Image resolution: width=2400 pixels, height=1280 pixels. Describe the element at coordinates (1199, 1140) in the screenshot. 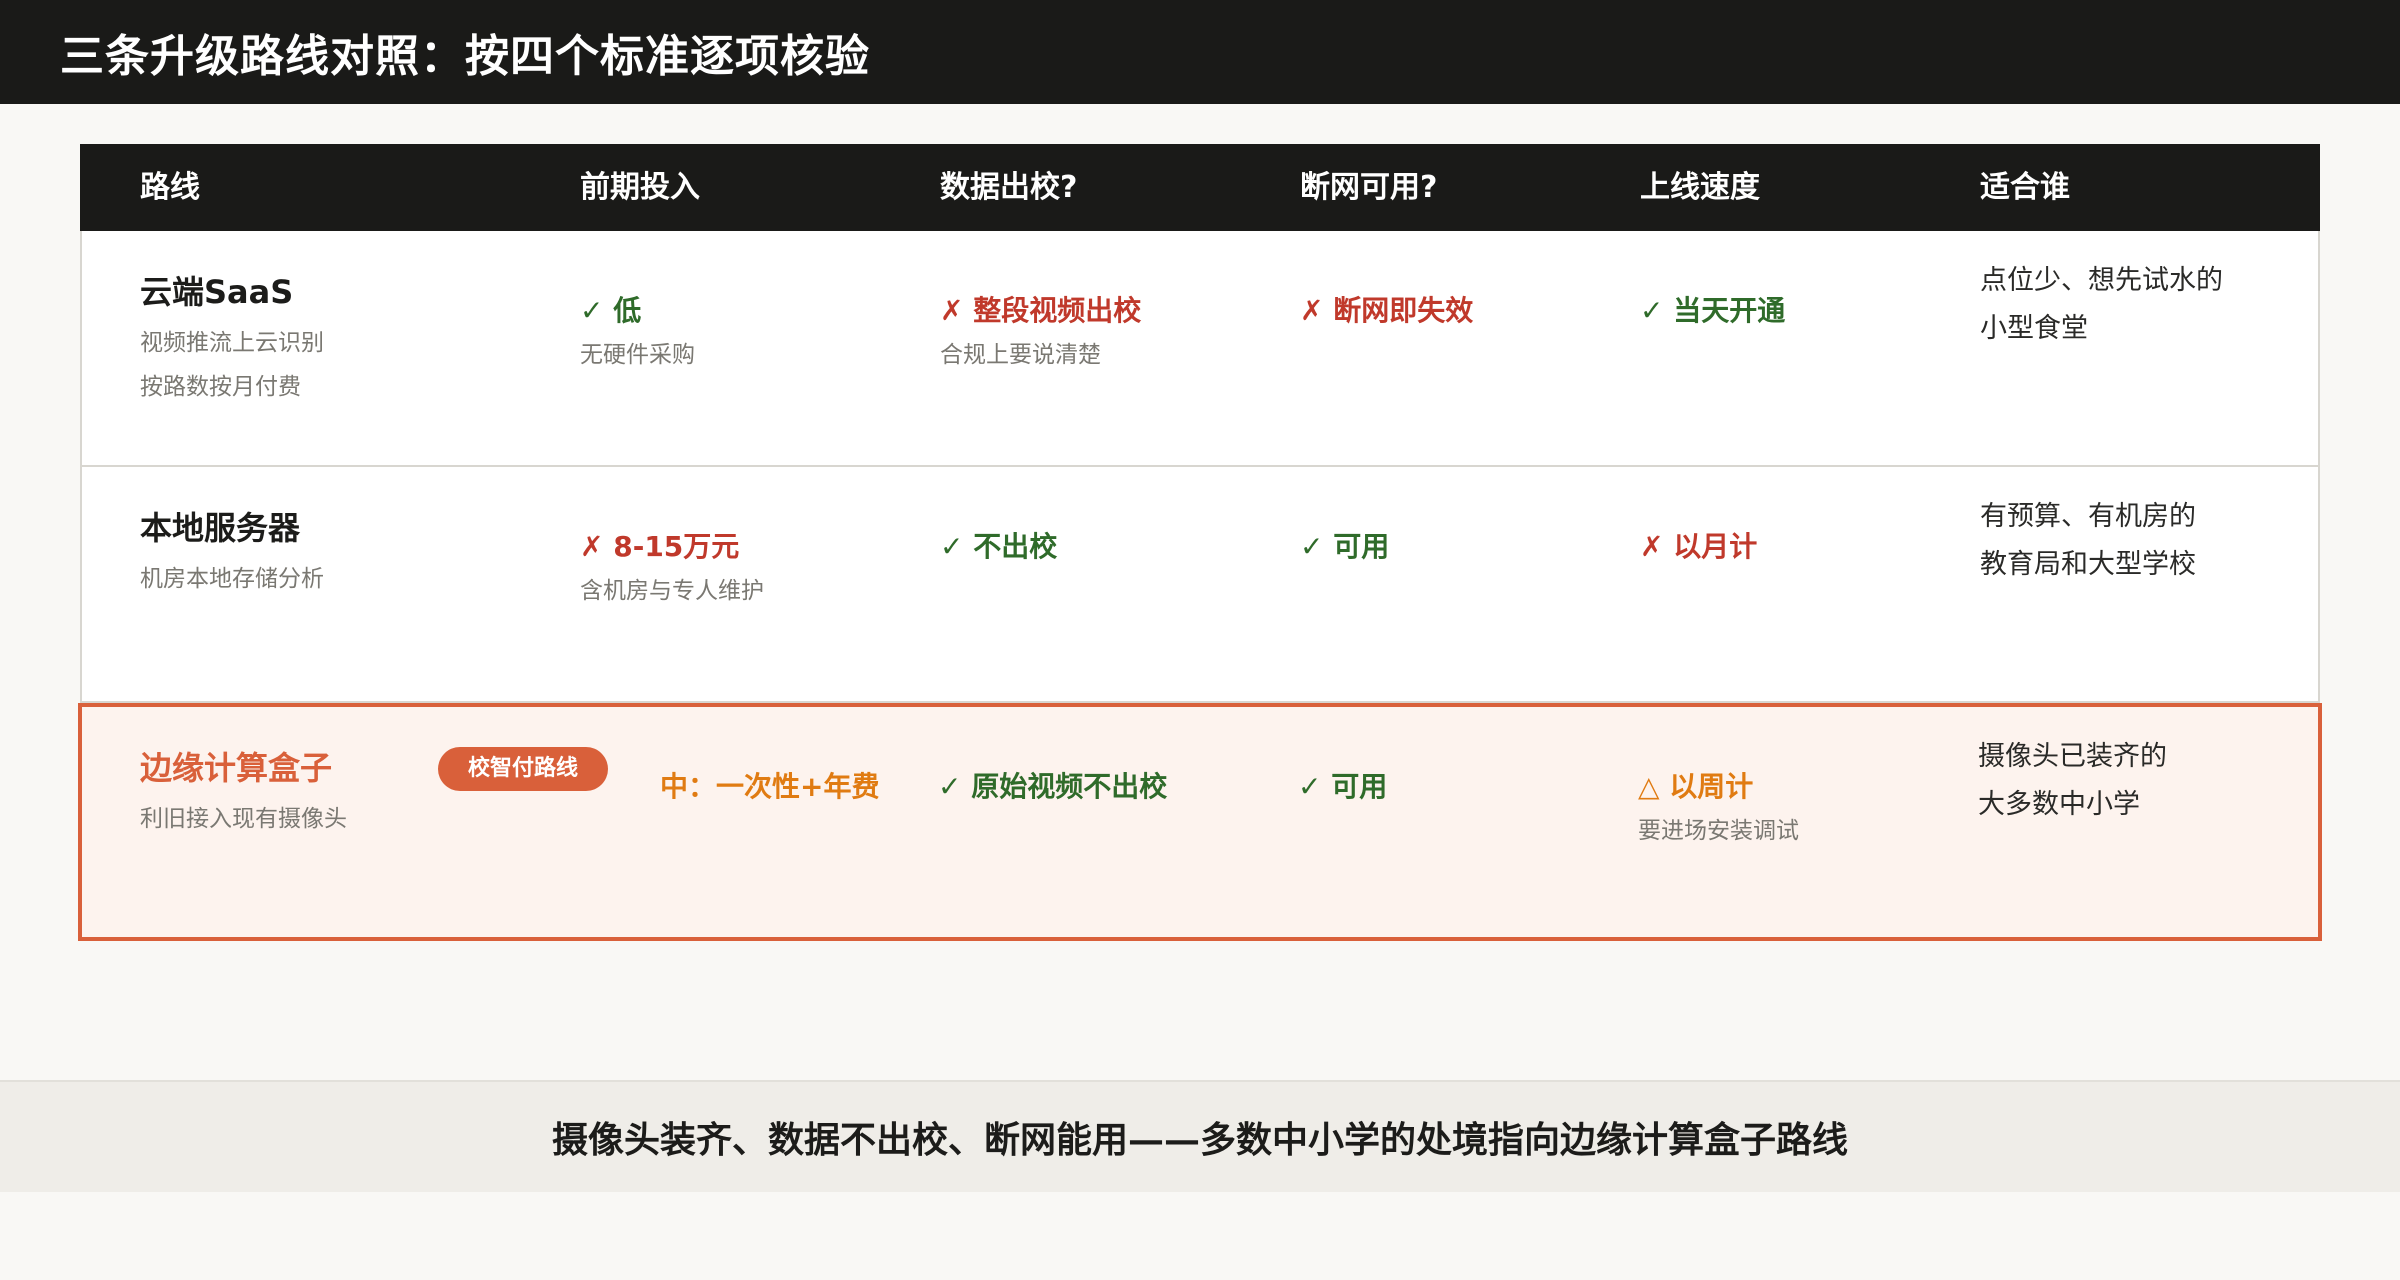

I see `conclusion-text: 摄像头装齐、数据不出校、断网能用——多数中小学的处境指向边缘计算盒子路线` at that location.